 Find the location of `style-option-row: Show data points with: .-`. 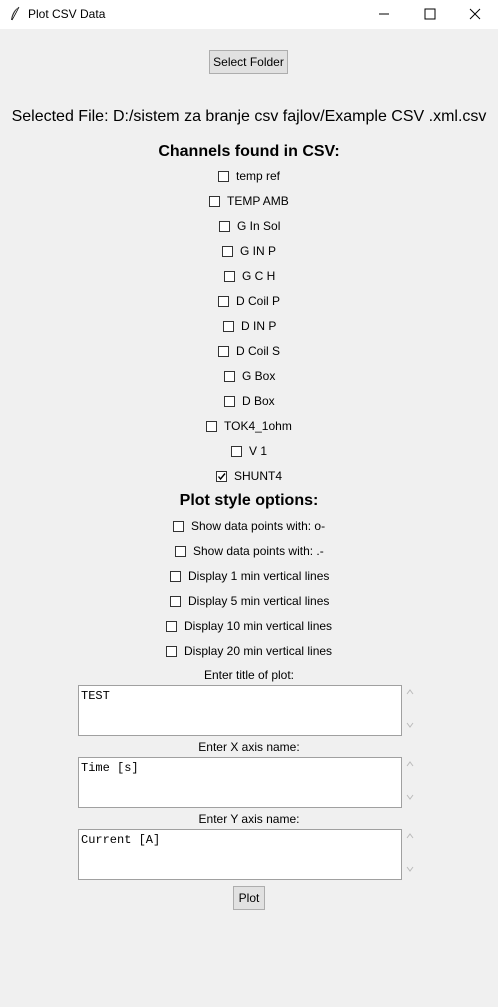

style-option-row: Show data points with: .- is located at coordinates (249, 551).